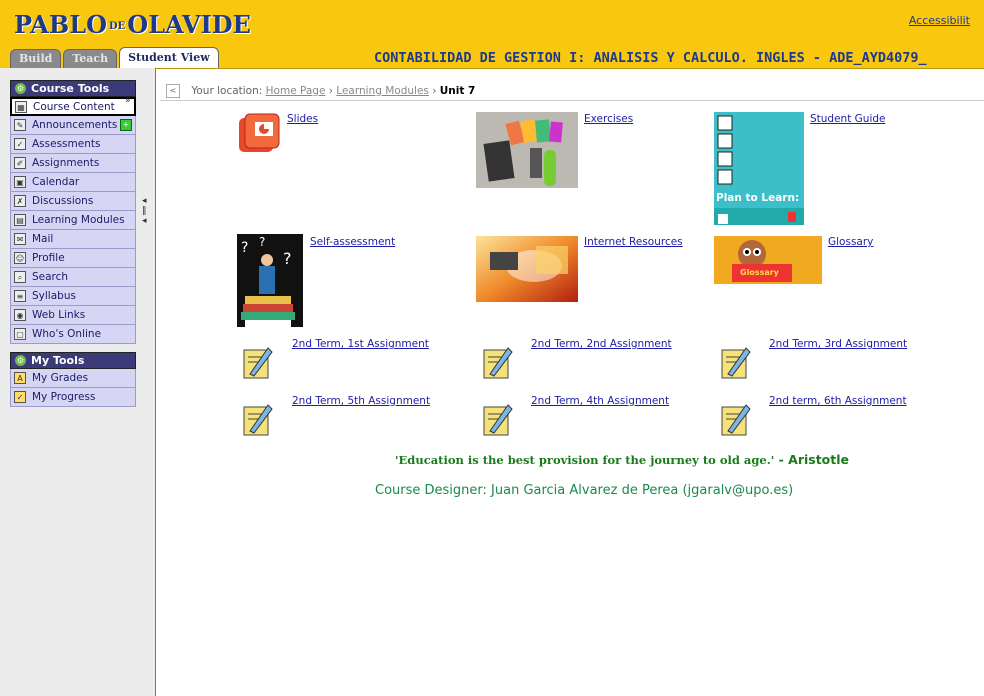 The image size is (984, 696). I want to click on sidebar-item-calendar: ▣ Calendar, so click(73, 182).